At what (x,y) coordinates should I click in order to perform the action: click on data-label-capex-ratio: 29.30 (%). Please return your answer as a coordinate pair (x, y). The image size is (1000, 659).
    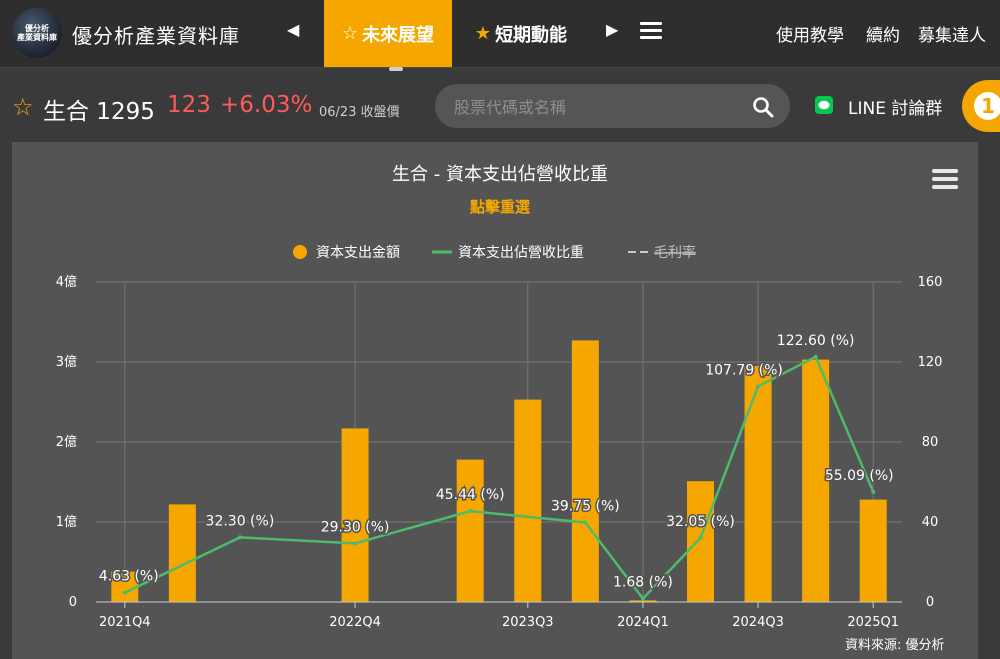
    Looking at the image, I should click on (355, 527).